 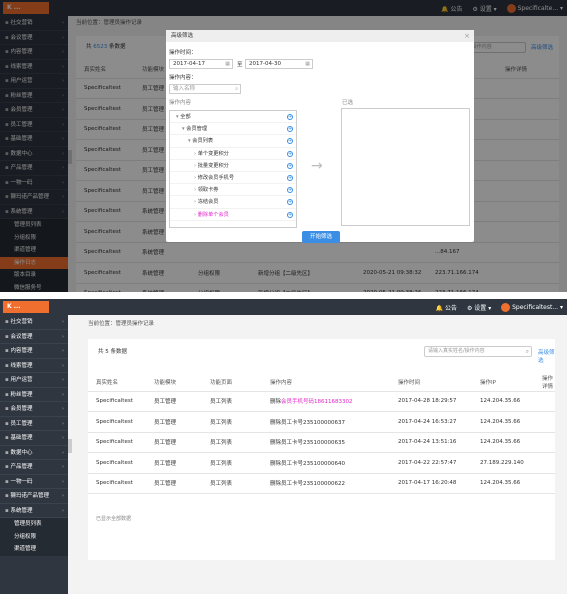 I want to click on modal-header: 高级筛选 ×, so click(x=320, y=36).